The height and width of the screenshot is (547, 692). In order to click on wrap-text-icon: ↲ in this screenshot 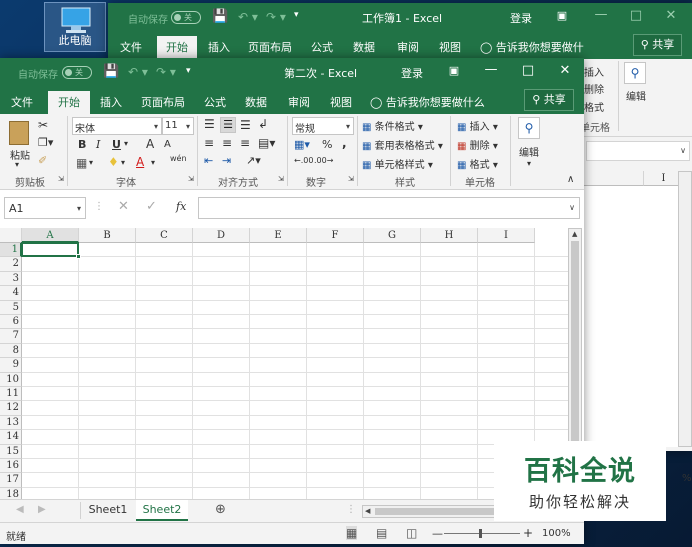, I will do `click(263, 124)`.